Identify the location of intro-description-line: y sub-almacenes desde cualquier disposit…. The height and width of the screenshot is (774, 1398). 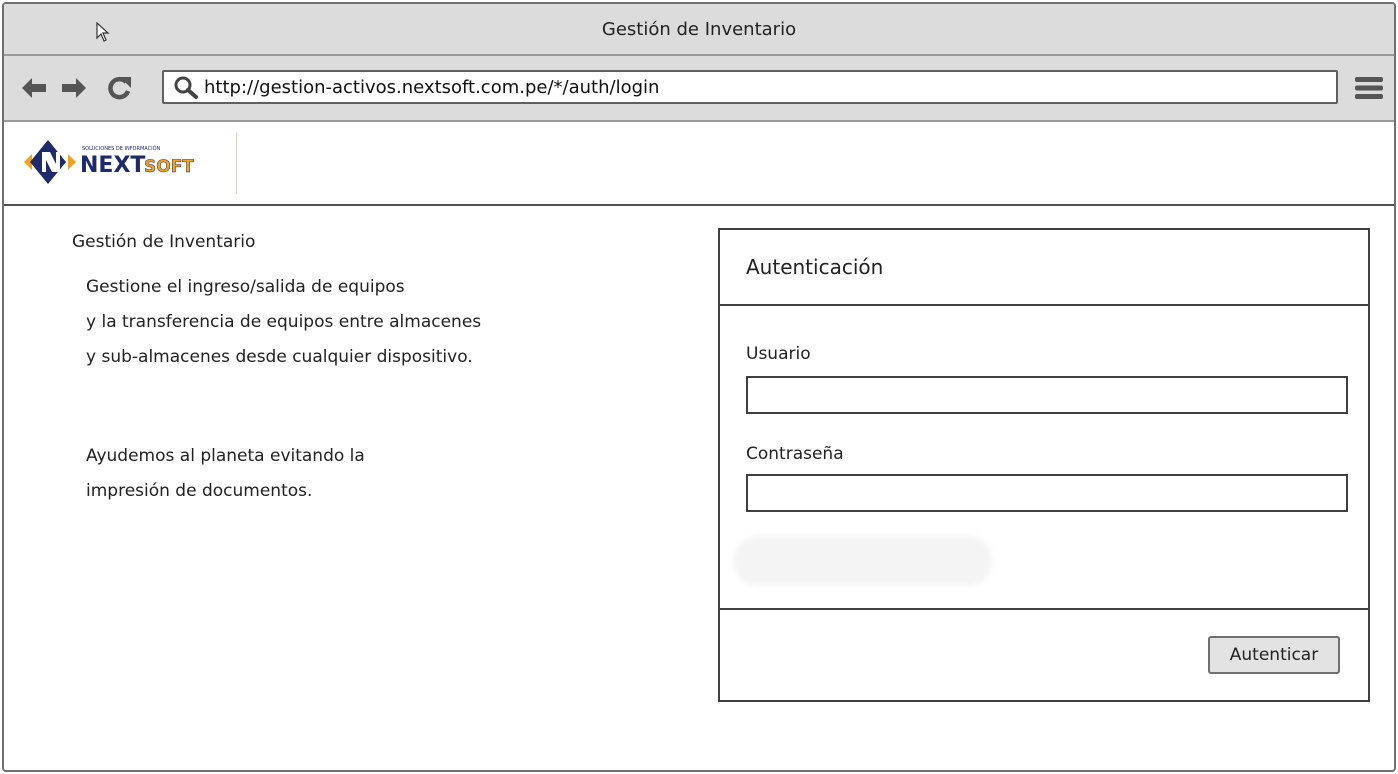
(279, 357).